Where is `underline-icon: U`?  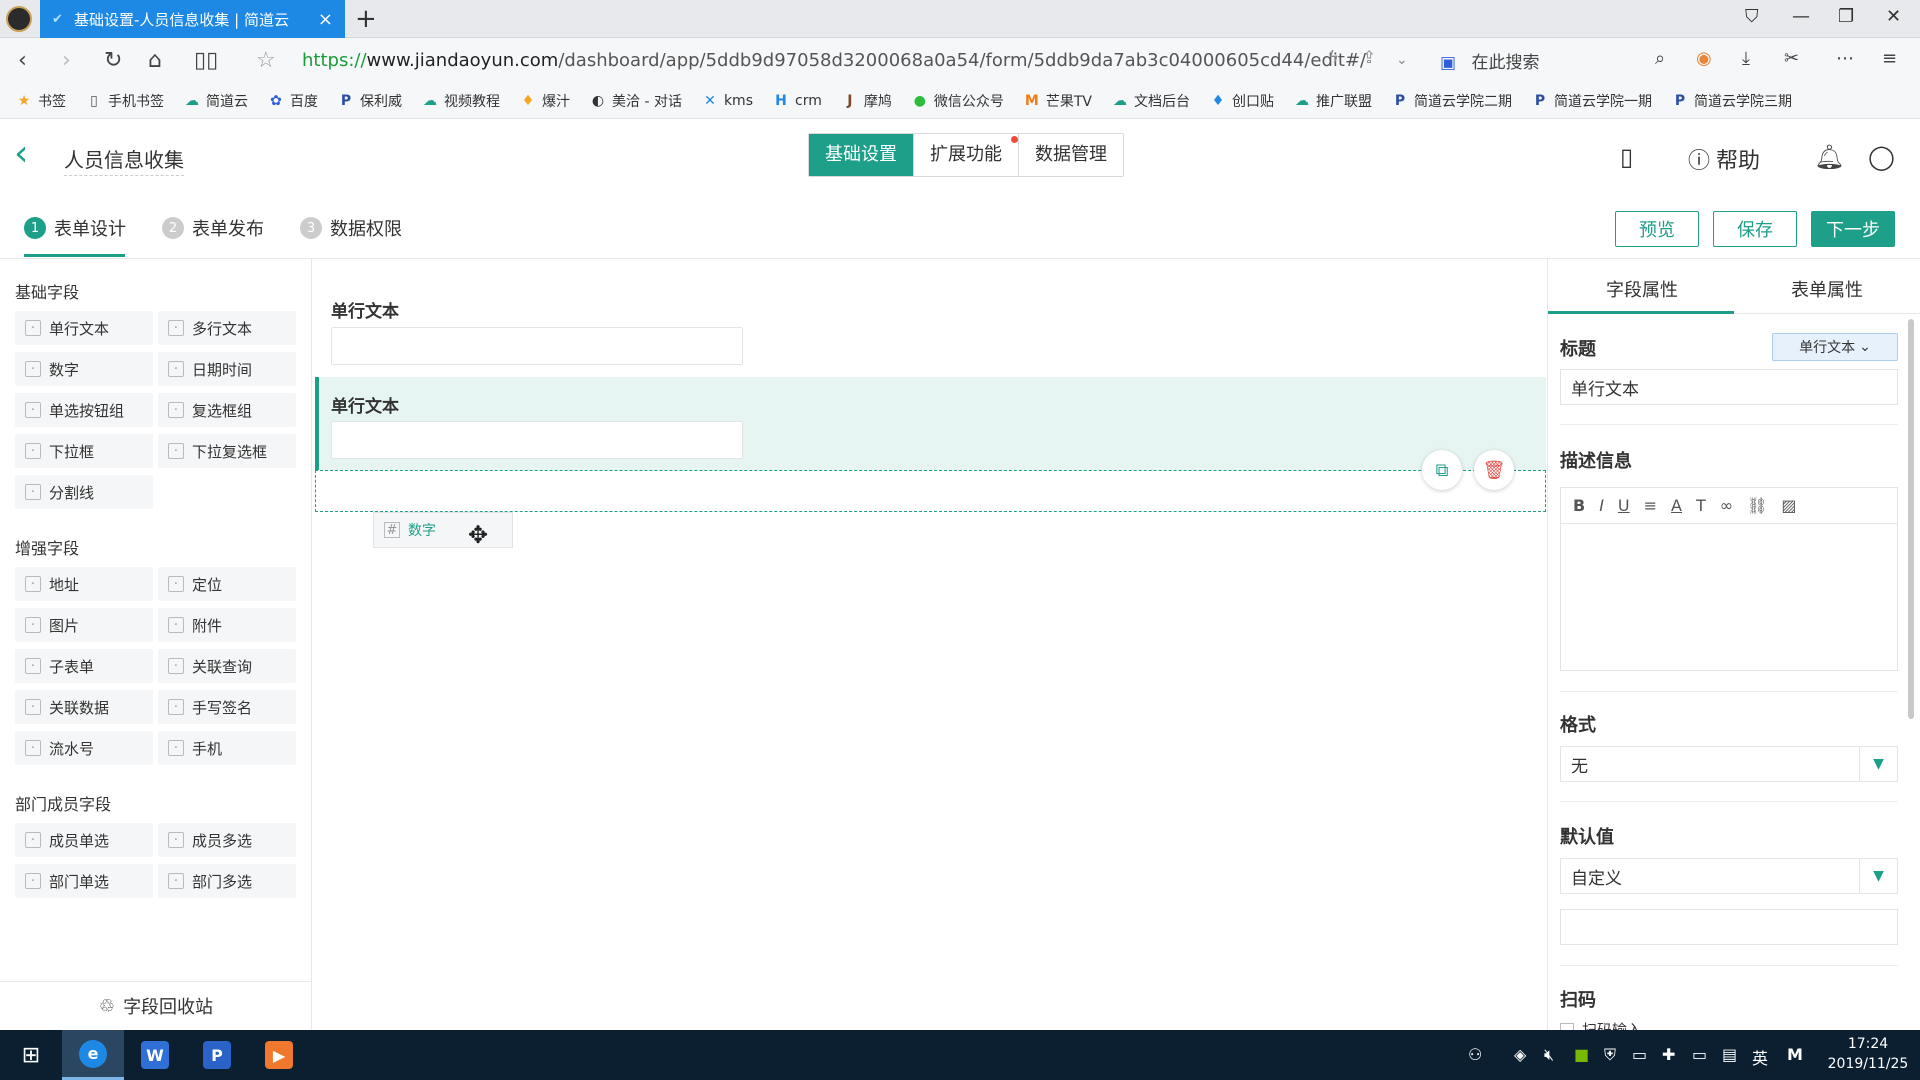 underline-icon: U is located at coordinates (1624, 505).